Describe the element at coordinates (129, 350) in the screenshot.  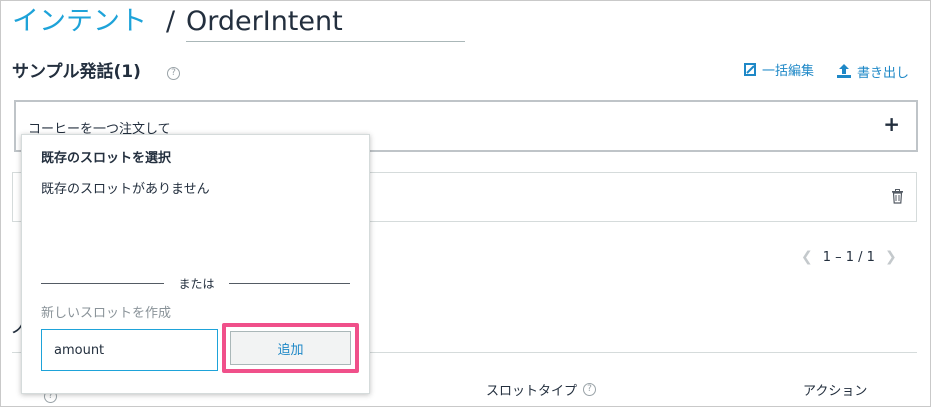
I see `new-slot-name-input` at that location.